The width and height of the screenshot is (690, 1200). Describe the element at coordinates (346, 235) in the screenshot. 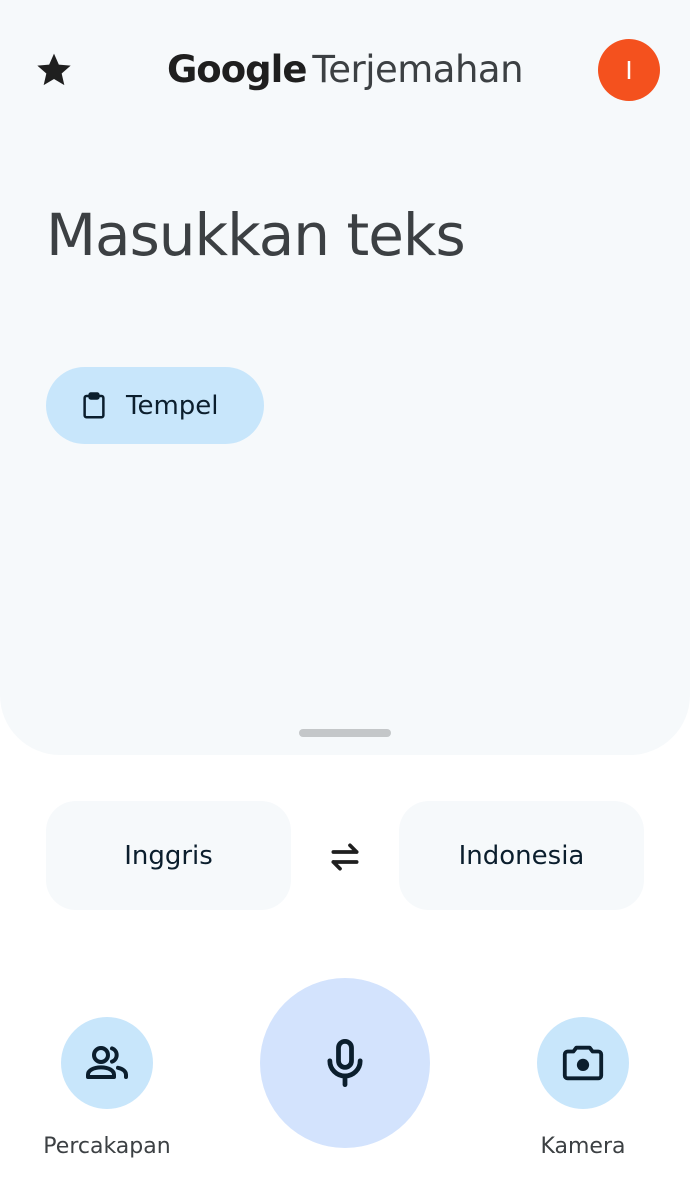

I see `source-text-input` at that location.